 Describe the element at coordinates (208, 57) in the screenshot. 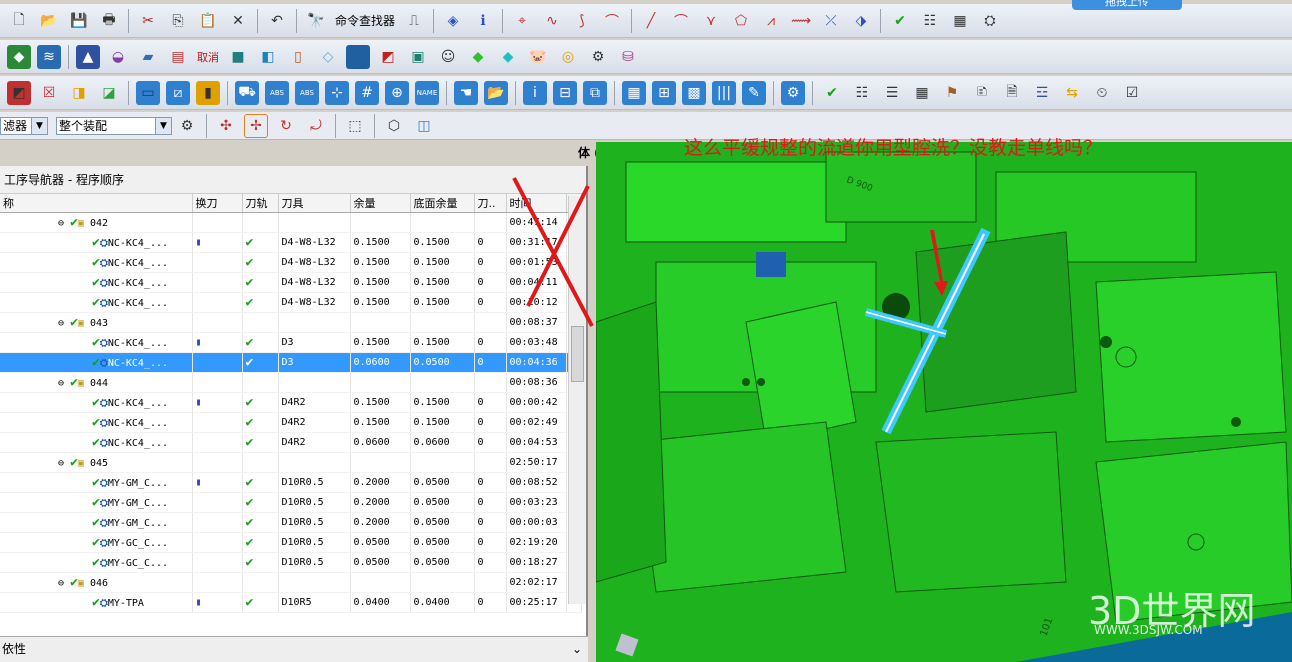

I see `cancel-icon: 取消` at that location.